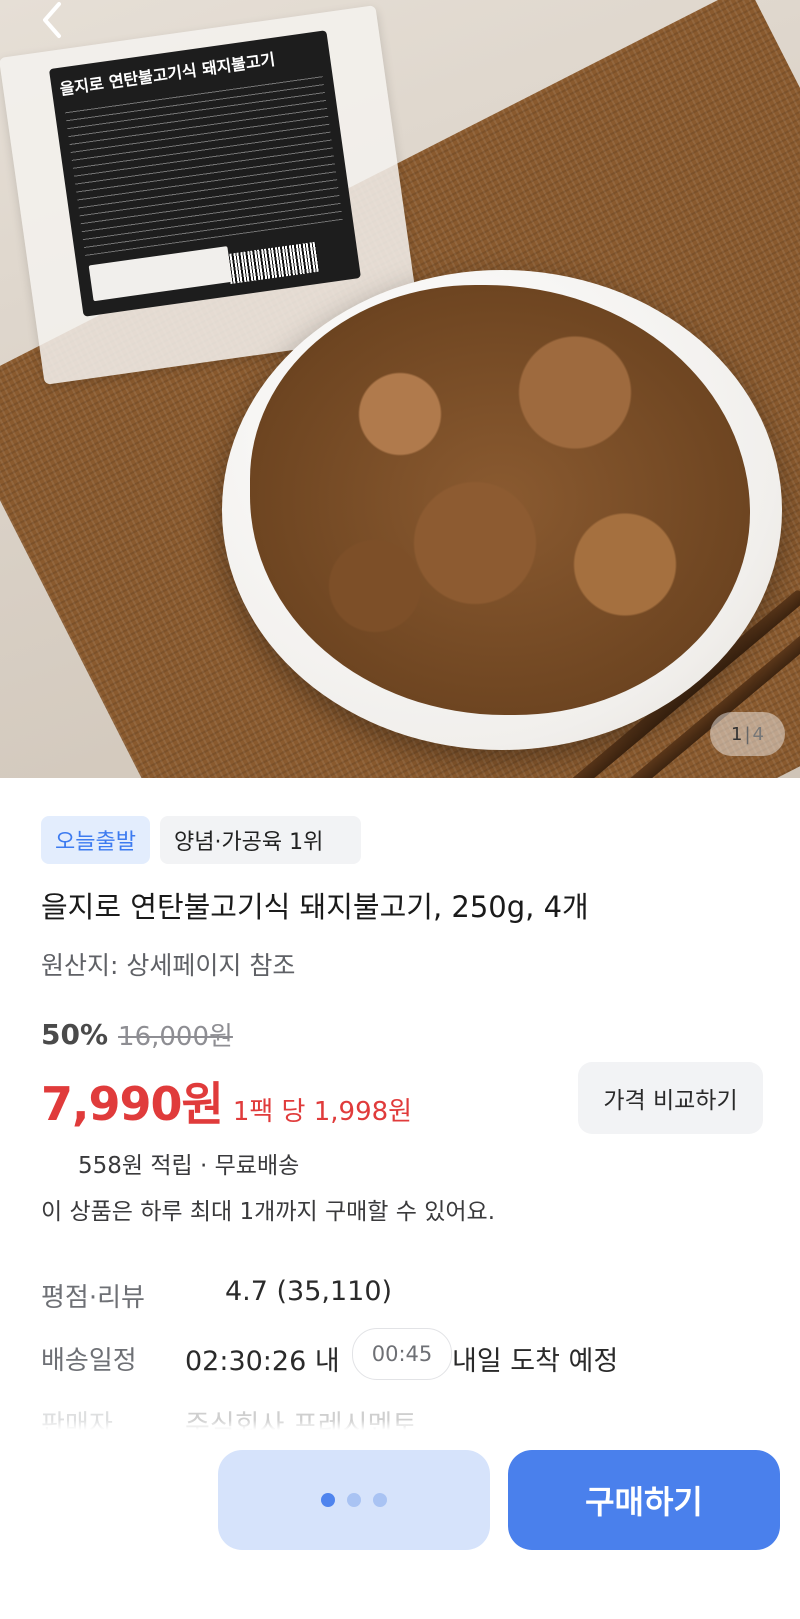 The height and width of the screenshot is (1619, 800). Describe the element at coordinates (402, 1354) in the screenshot. I see `delivery-time-chip: 00:45` at that location.